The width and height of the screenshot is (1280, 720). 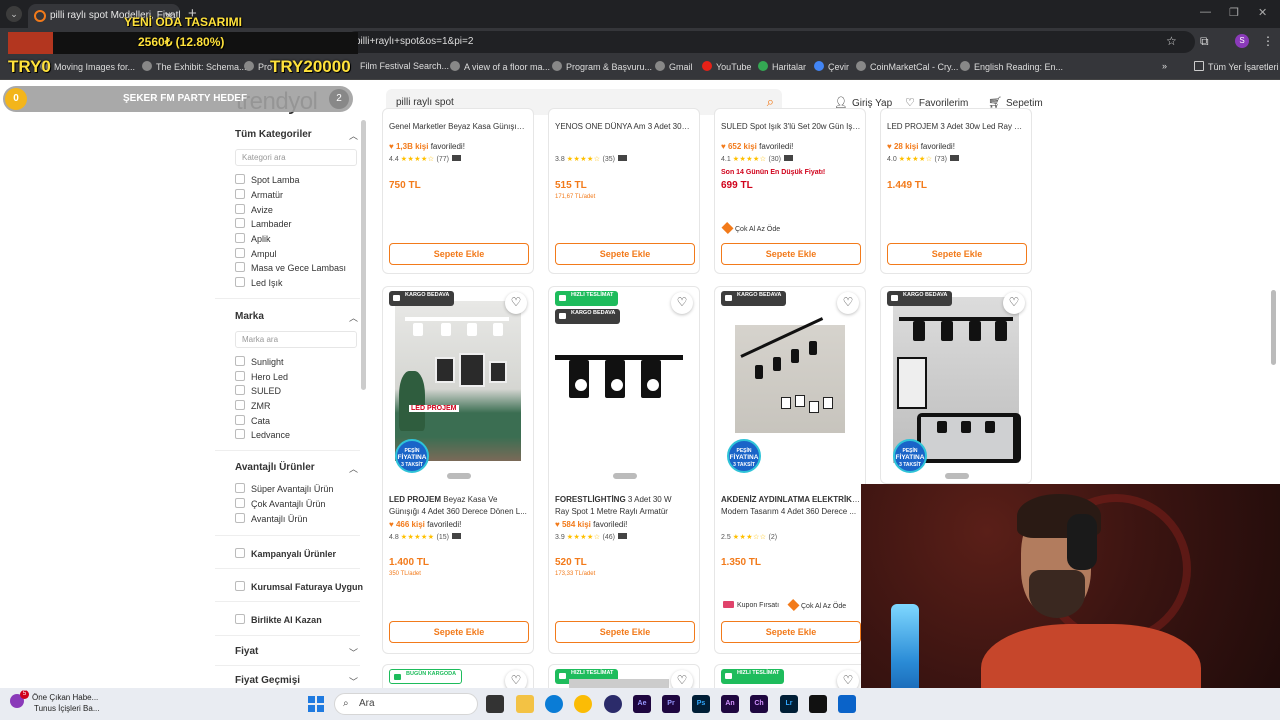 What do you see at coordinates (642, 704) in the screenshot?
I see `after-effects-icon: Ae` at bounding box center [642, 704].